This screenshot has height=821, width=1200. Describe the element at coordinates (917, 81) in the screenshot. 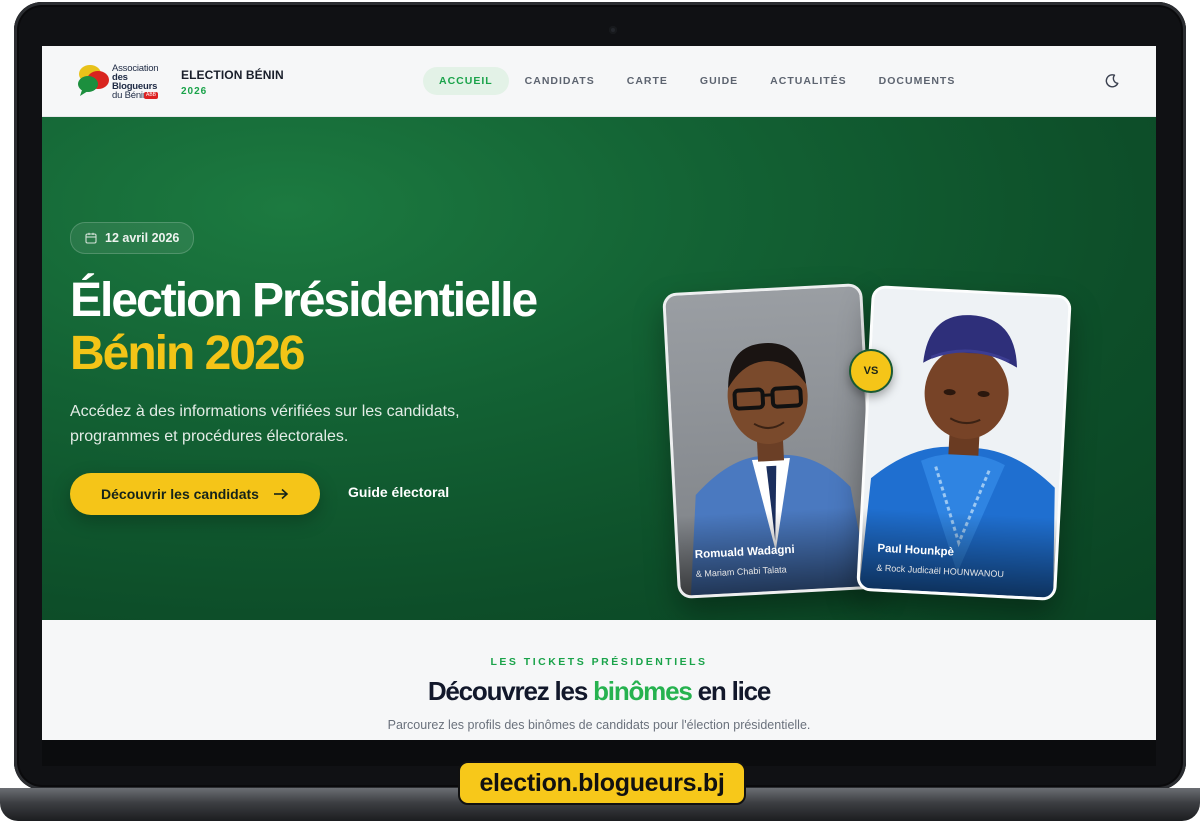

I see `nav-item-documents: DOCUMENTS` at that location.